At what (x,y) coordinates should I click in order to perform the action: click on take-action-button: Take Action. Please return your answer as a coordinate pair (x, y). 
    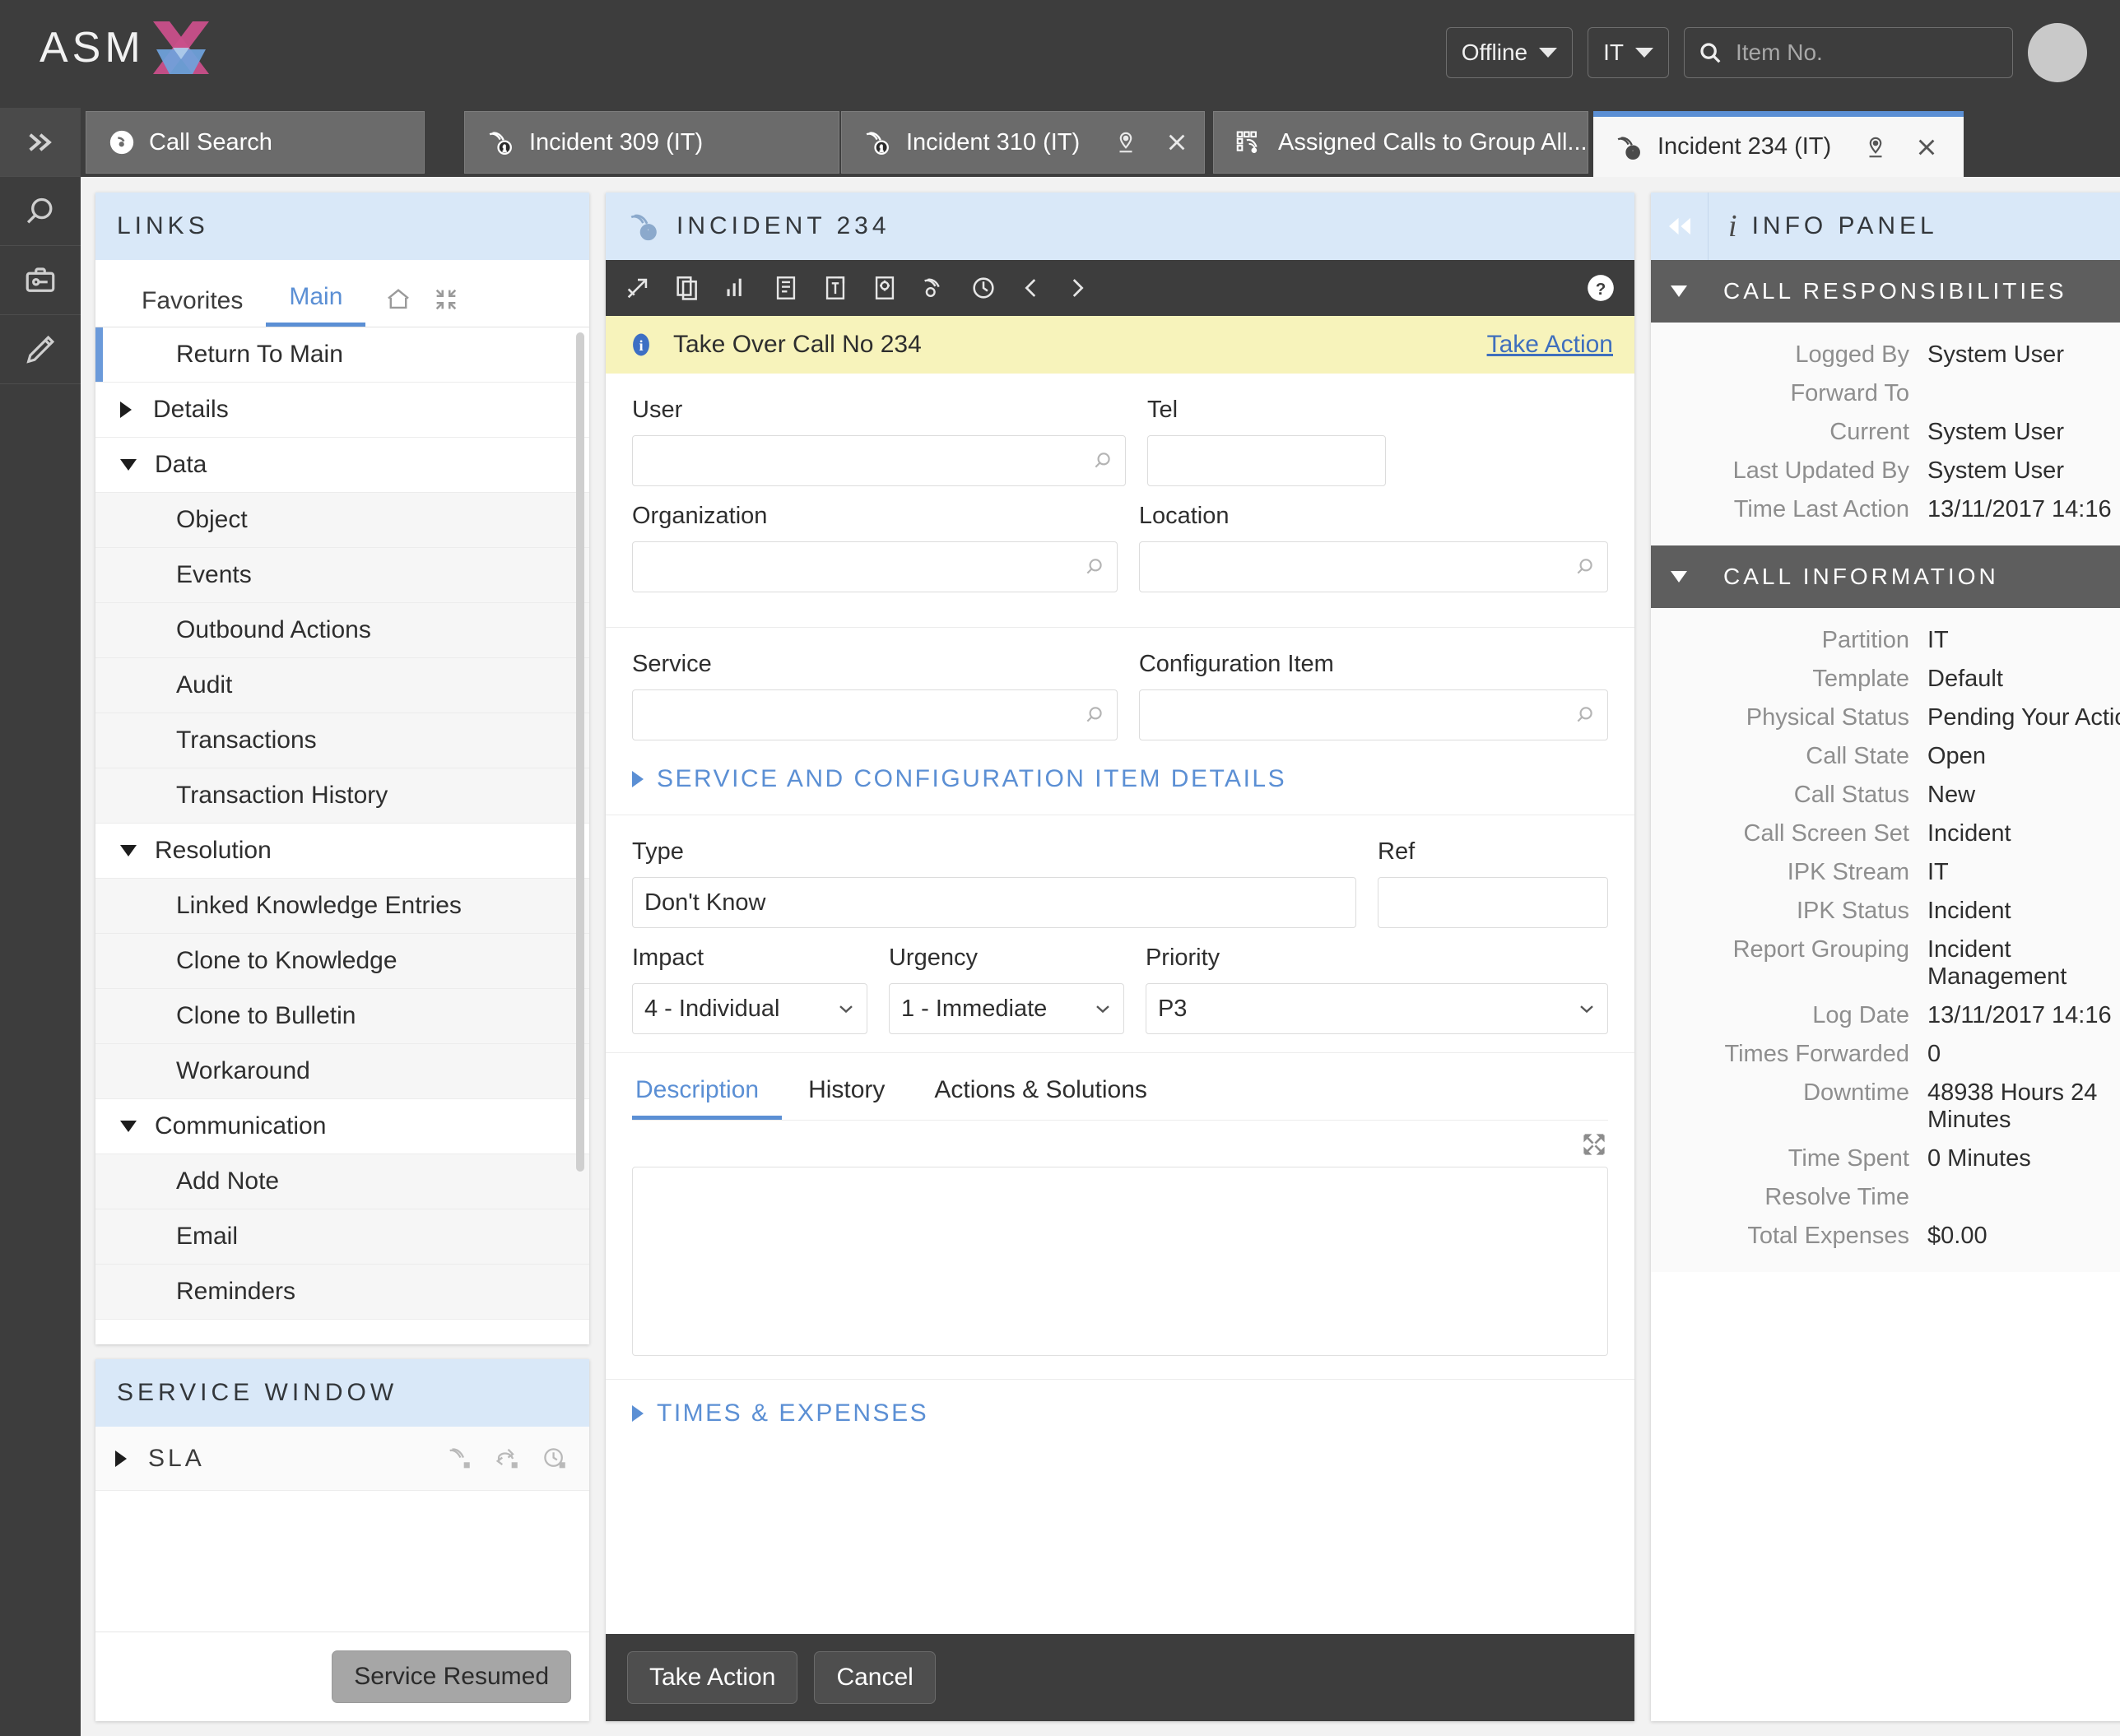
    Looking at the image, I should click on (712, 1677).